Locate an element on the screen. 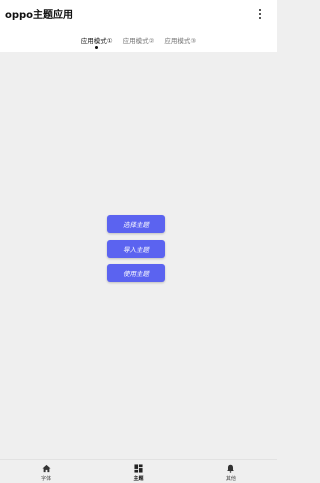  tab-label: 应用模式② is located at coordinates (138, 41).